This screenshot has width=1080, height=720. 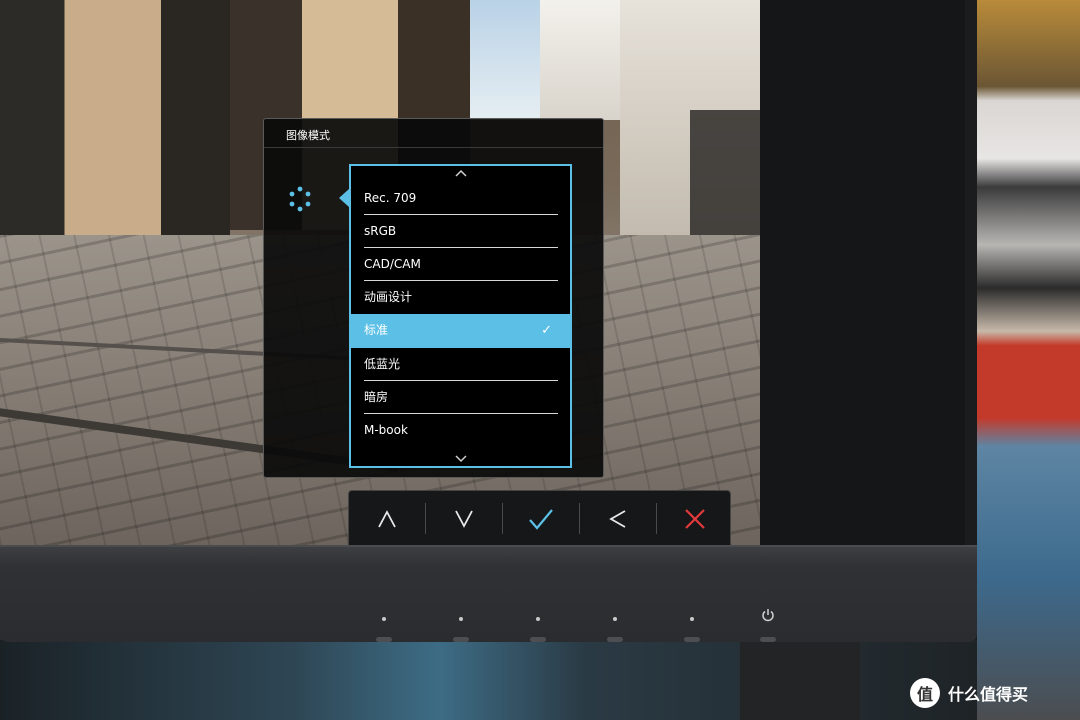 I want to click on list-item-label: Rec. 709, so click(x=390, y=198).